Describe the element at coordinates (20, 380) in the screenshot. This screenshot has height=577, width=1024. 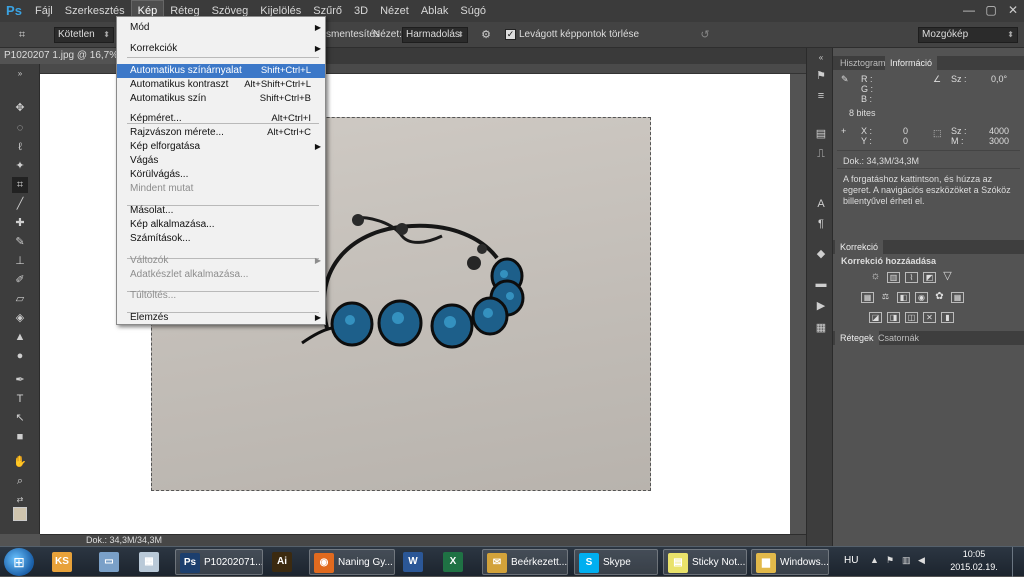
I see `pen-icon: ✒` at that location.